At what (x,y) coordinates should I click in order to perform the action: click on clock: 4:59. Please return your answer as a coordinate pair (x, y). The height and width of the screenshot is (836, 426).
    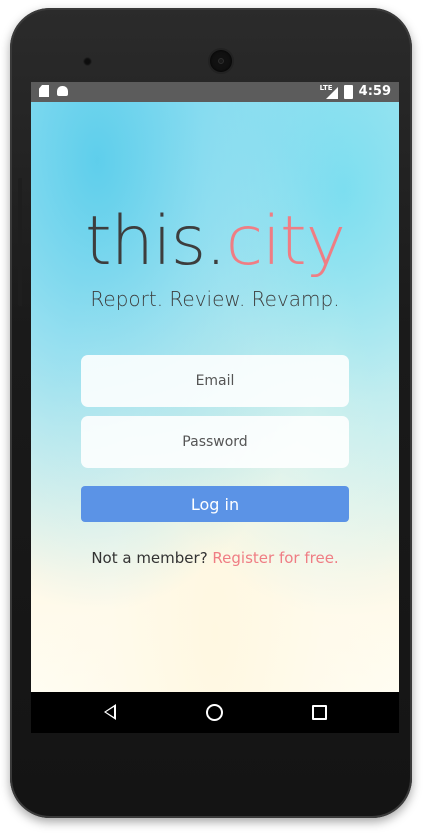
    Looking at the image, I should click on (374, 91).